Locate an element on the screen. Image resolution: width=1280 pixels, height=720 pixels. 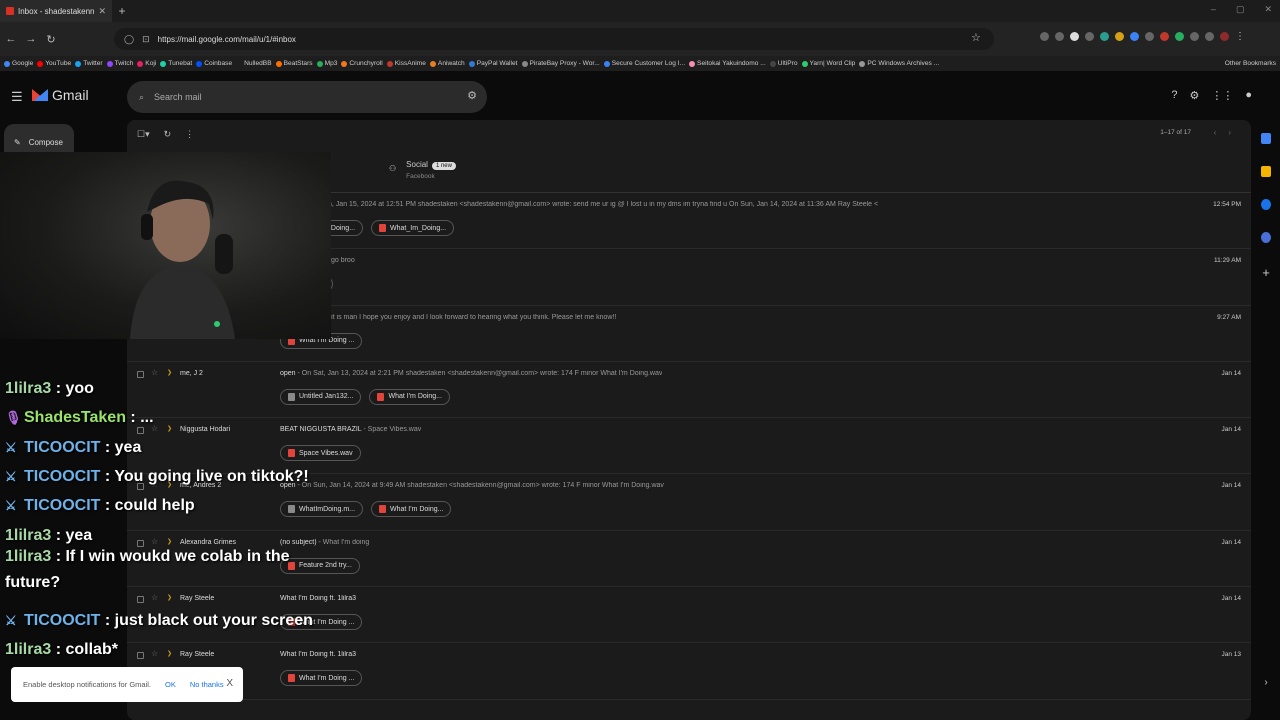
search-icon: ⌕ is located at coordinates (141, 97).